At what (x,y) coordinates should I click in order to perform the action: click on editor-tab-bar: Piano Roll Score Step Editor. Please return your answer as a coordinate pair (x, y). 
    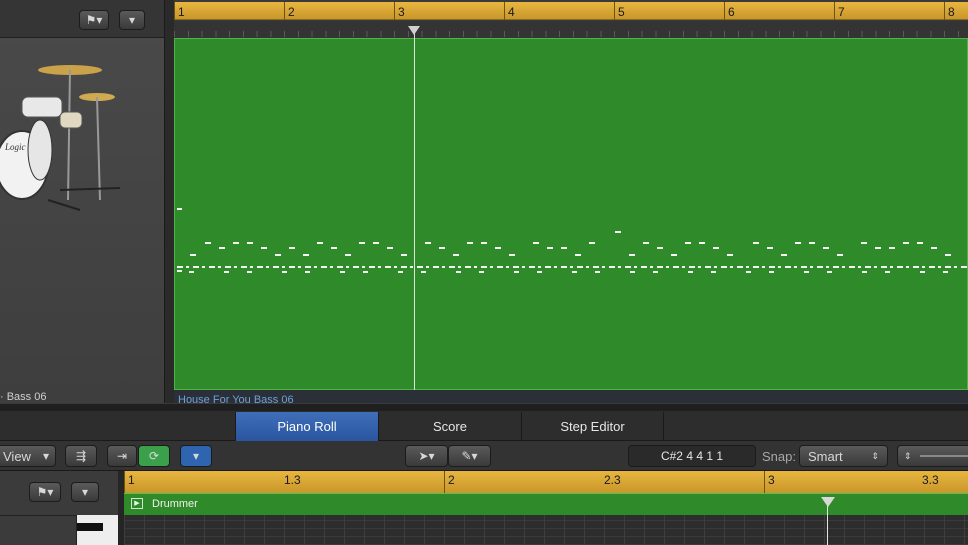
    Looking at the image, I should click on (484, 426).